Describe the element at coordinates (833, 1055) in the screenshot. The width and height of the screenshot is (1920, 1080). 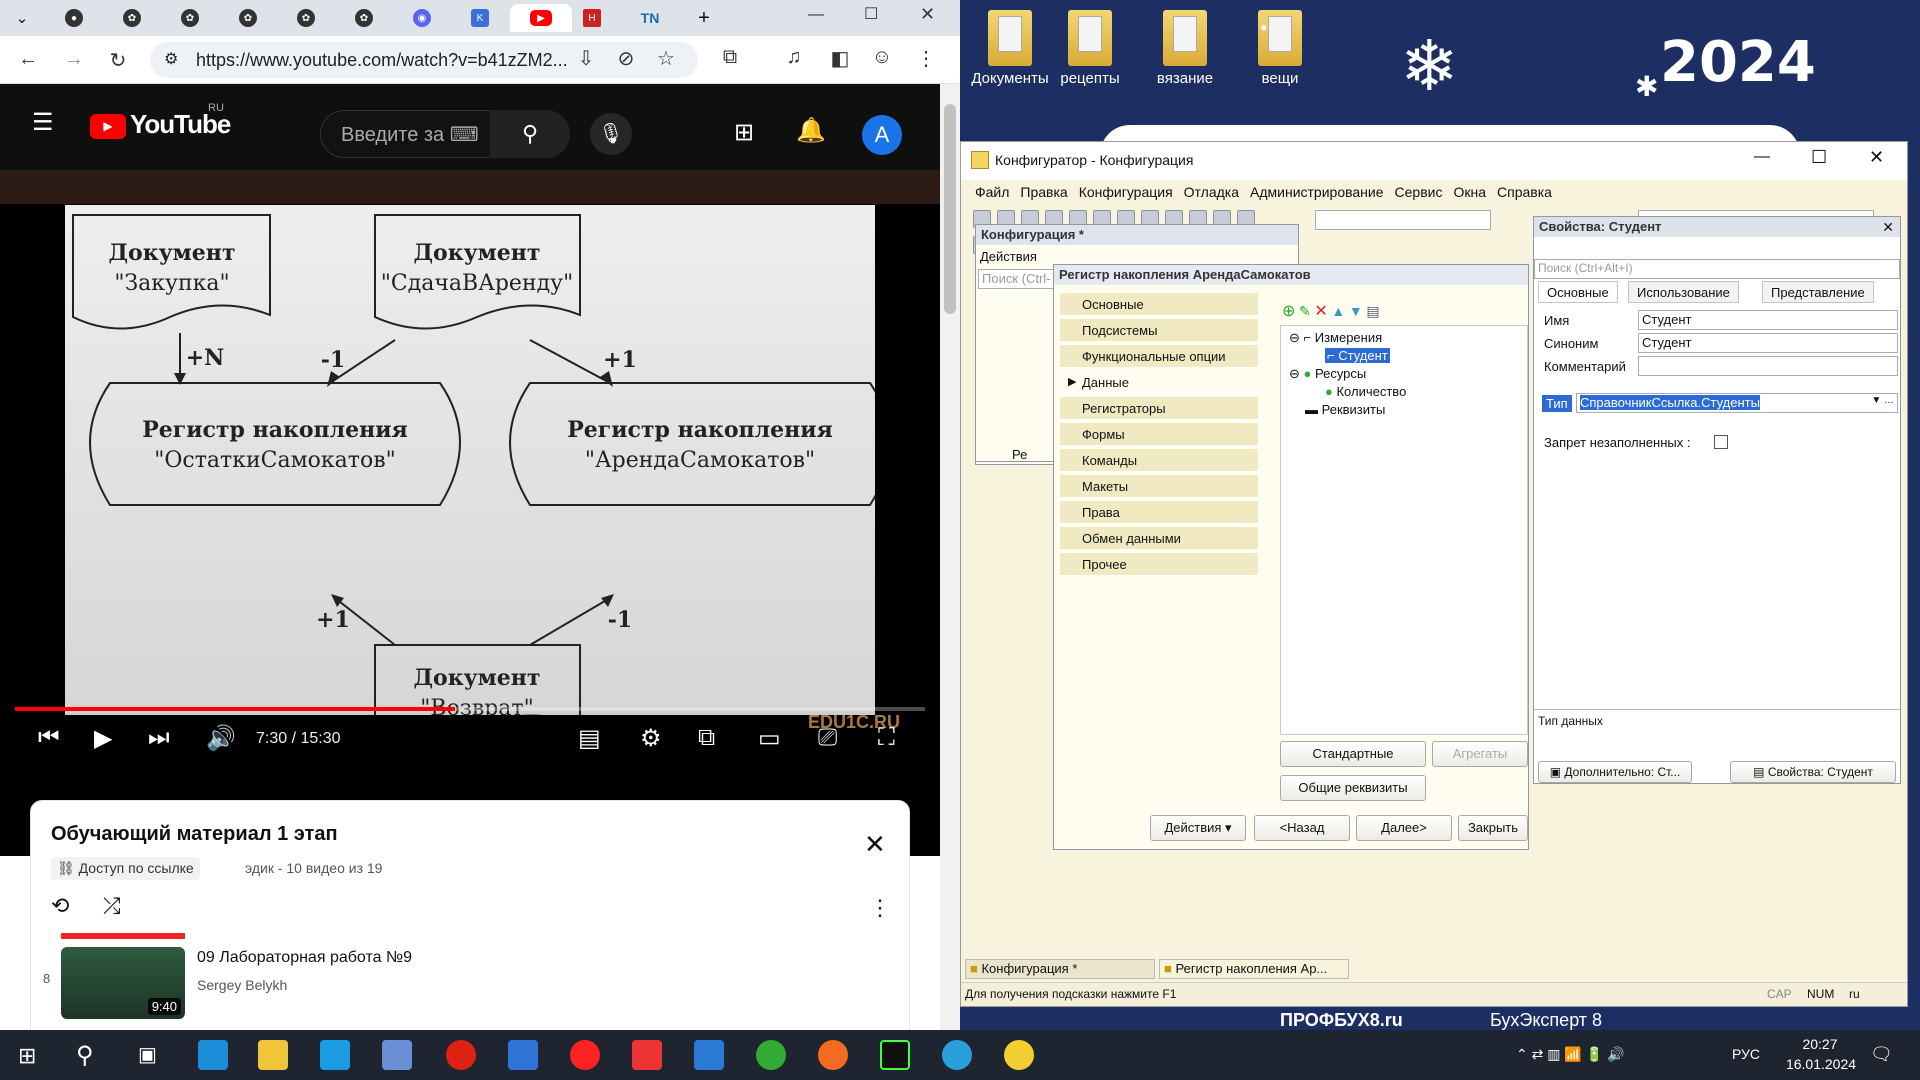
I see `firefox-icon` at that location.